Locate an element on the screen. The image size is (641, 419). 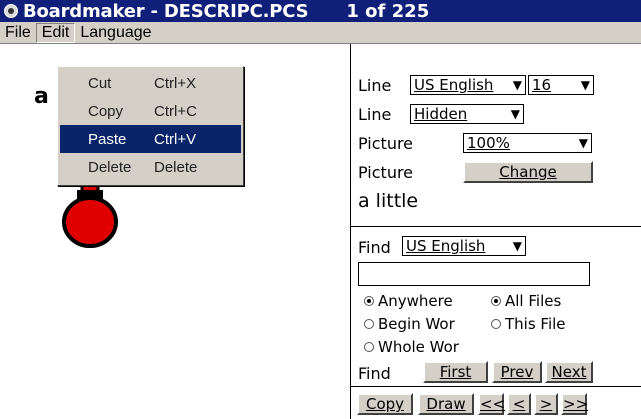
find-prev-button: Prev is located at coordinates (517, 372).